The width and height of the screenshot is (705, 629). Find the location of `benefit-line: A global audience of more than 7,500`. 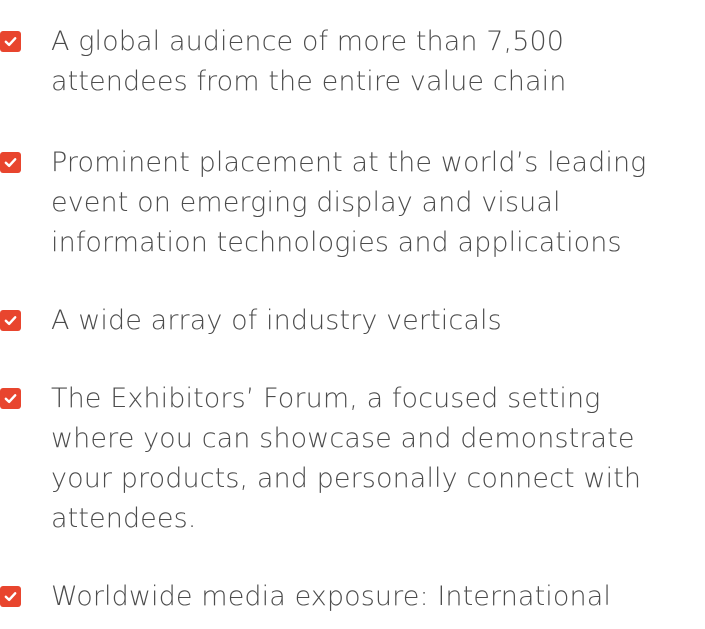

benefit-line: A global audience of more than 7,500 is located at coordinates (308, 41).